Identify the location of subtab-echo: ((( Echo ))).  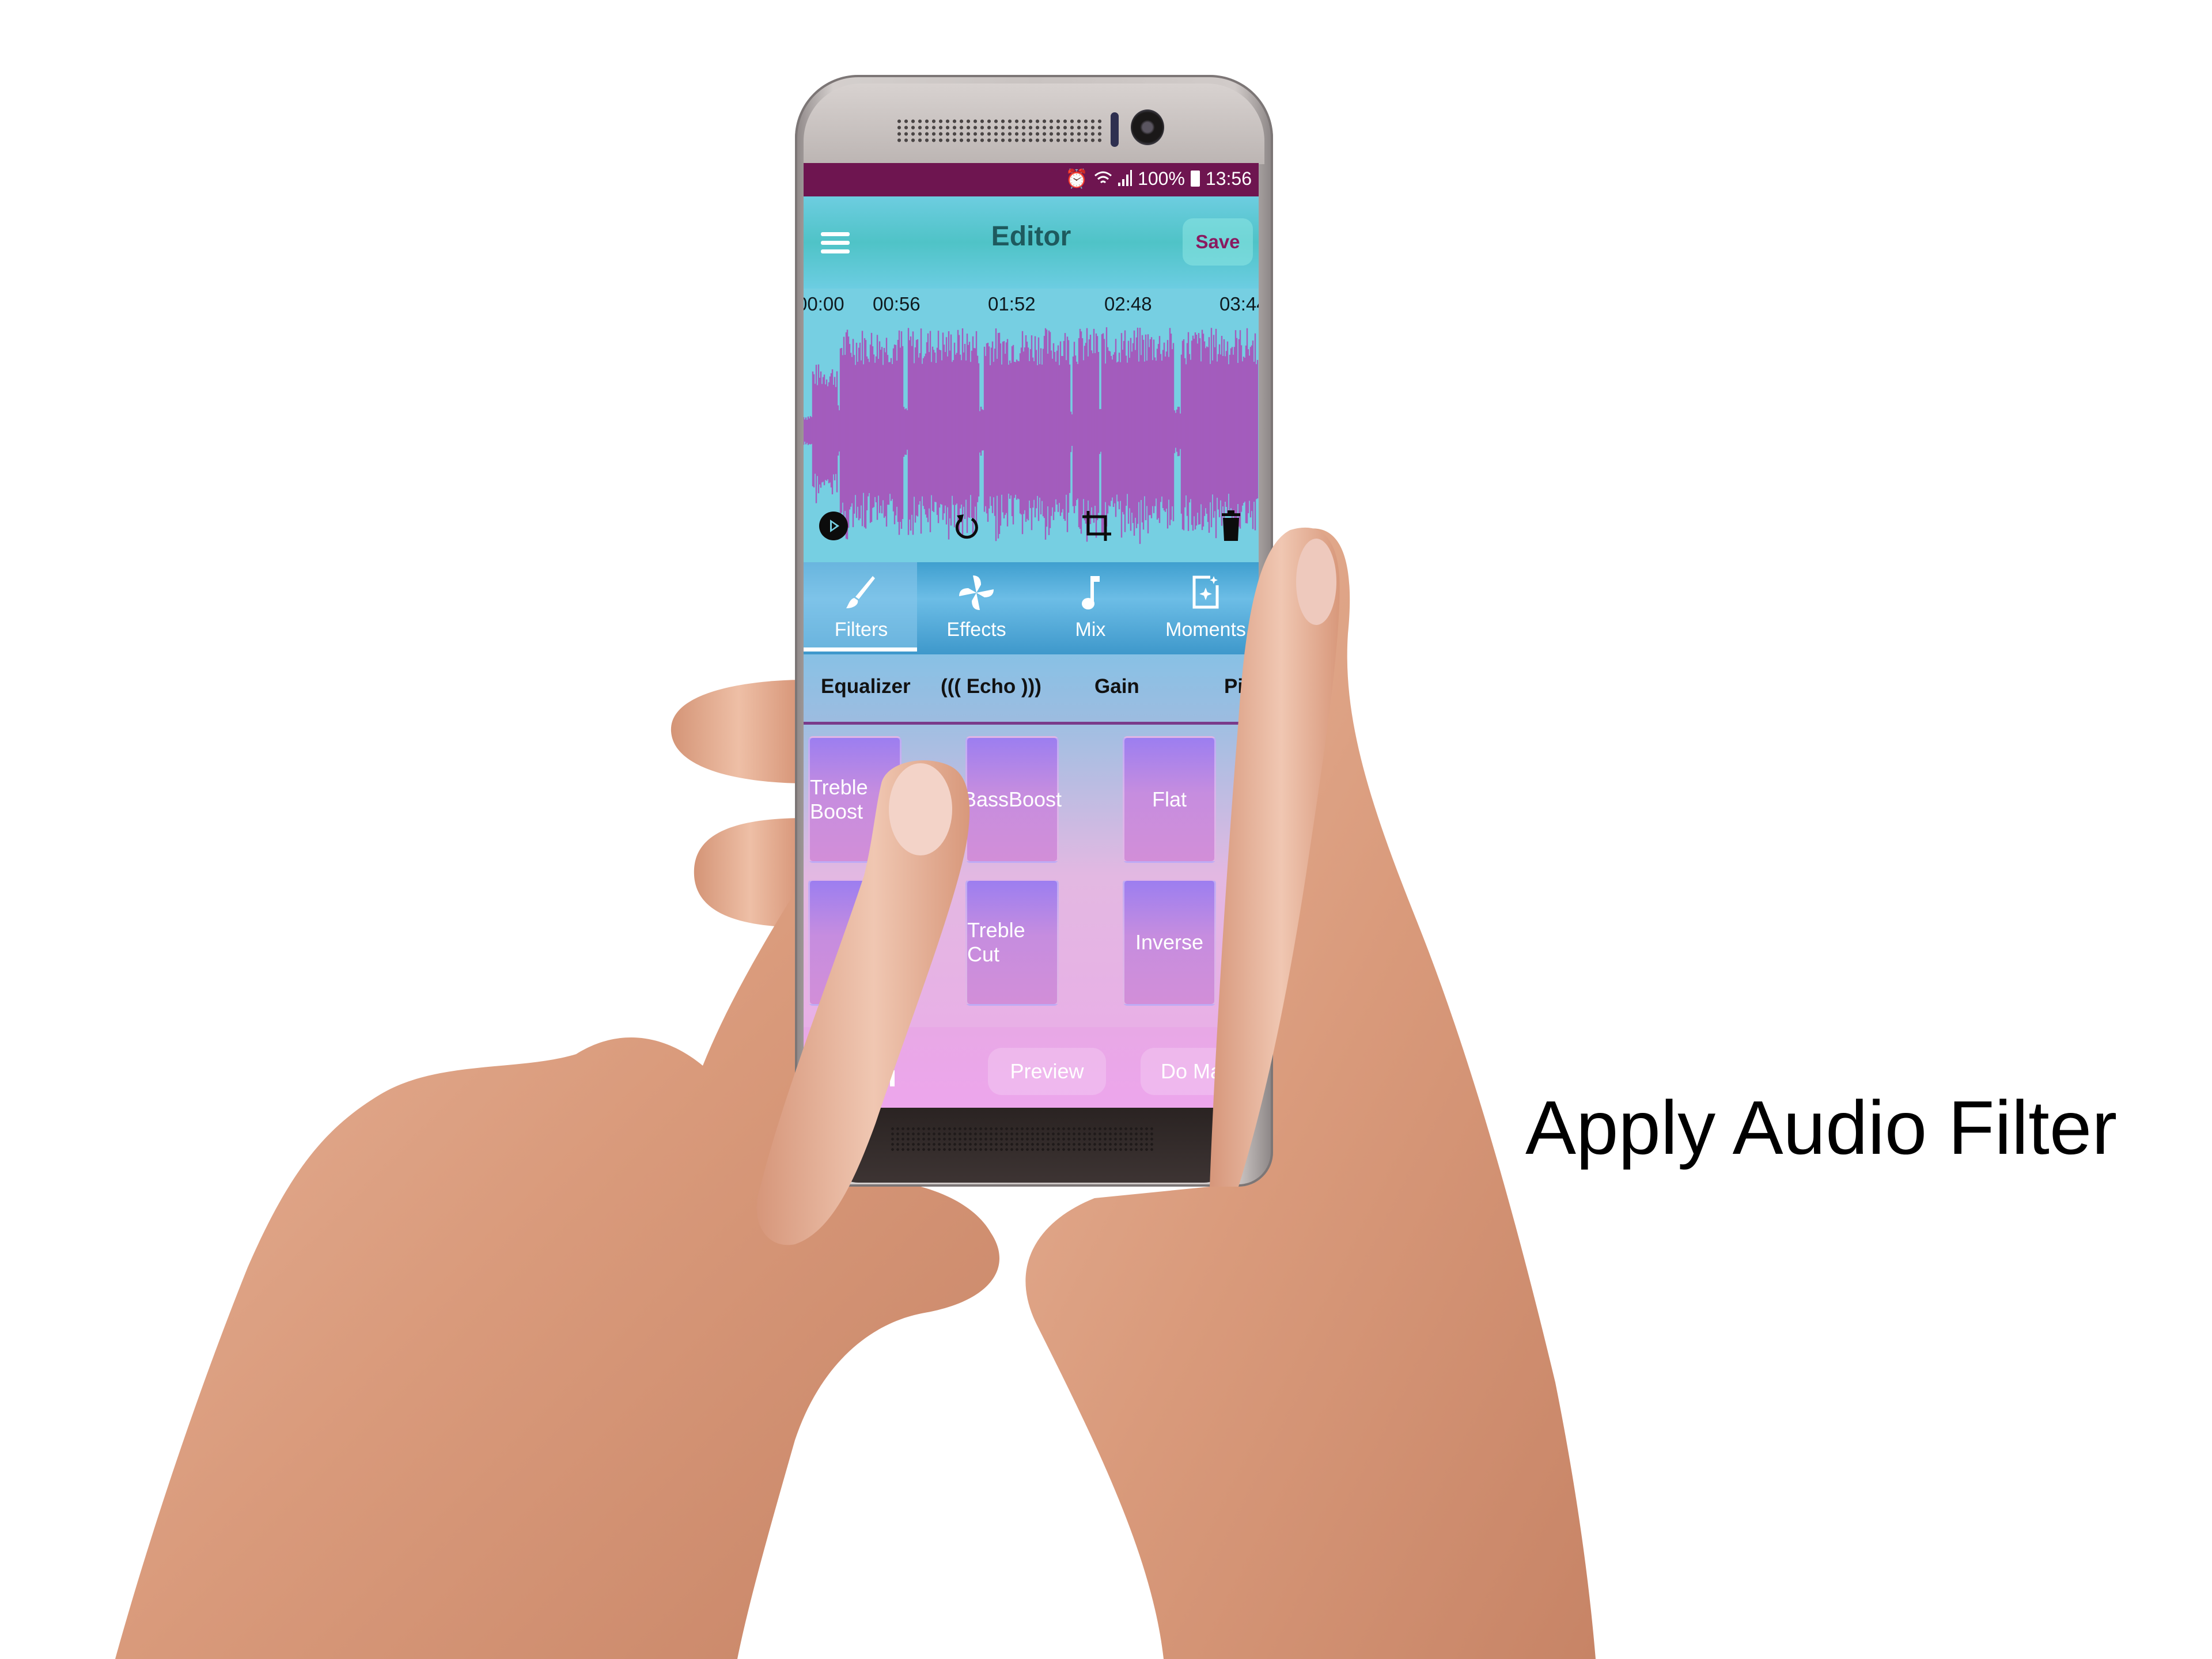
(991, 686).